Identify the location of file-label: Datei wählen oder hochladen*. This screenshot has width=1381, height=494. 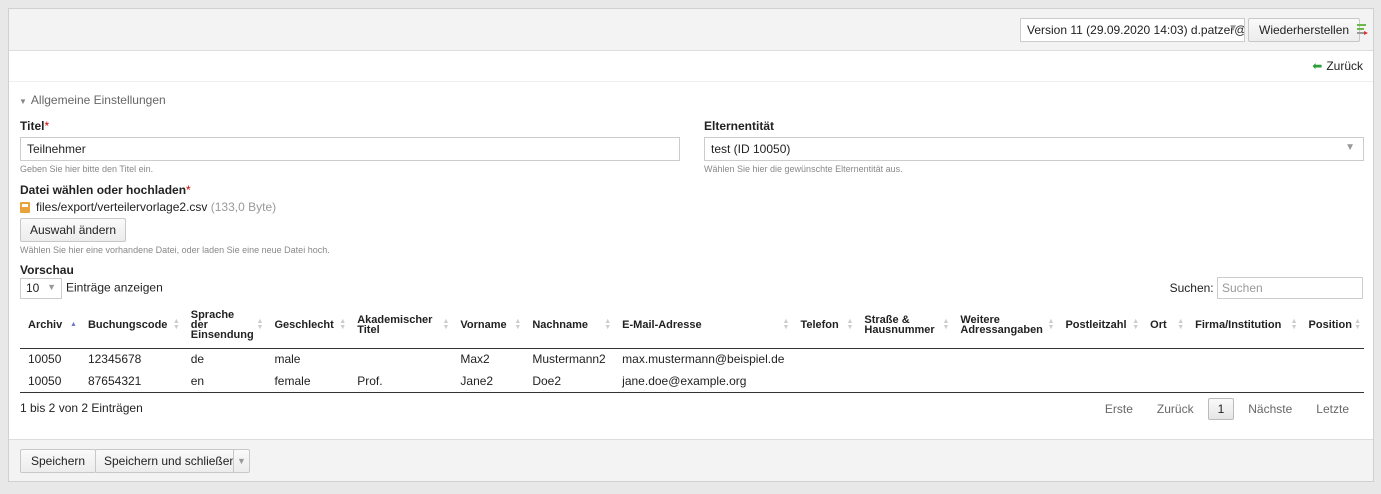
(105, 190).